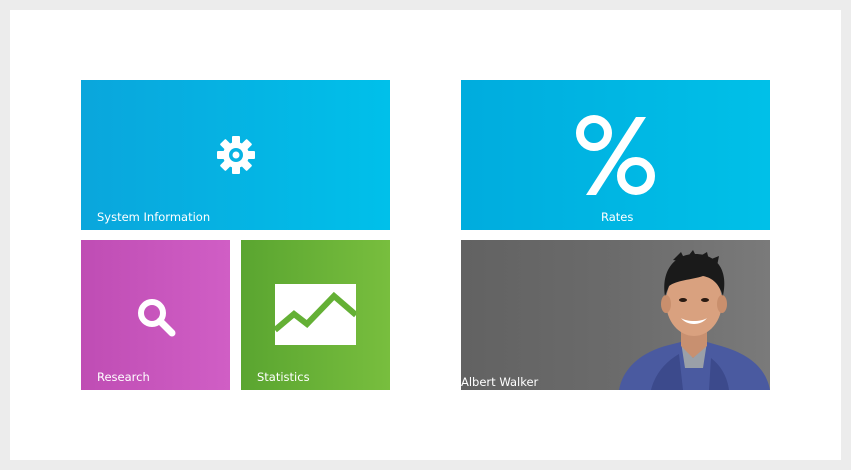  Describe the element at coordinates (694, 320) in the screenshot. I see `user-photo` at that location.